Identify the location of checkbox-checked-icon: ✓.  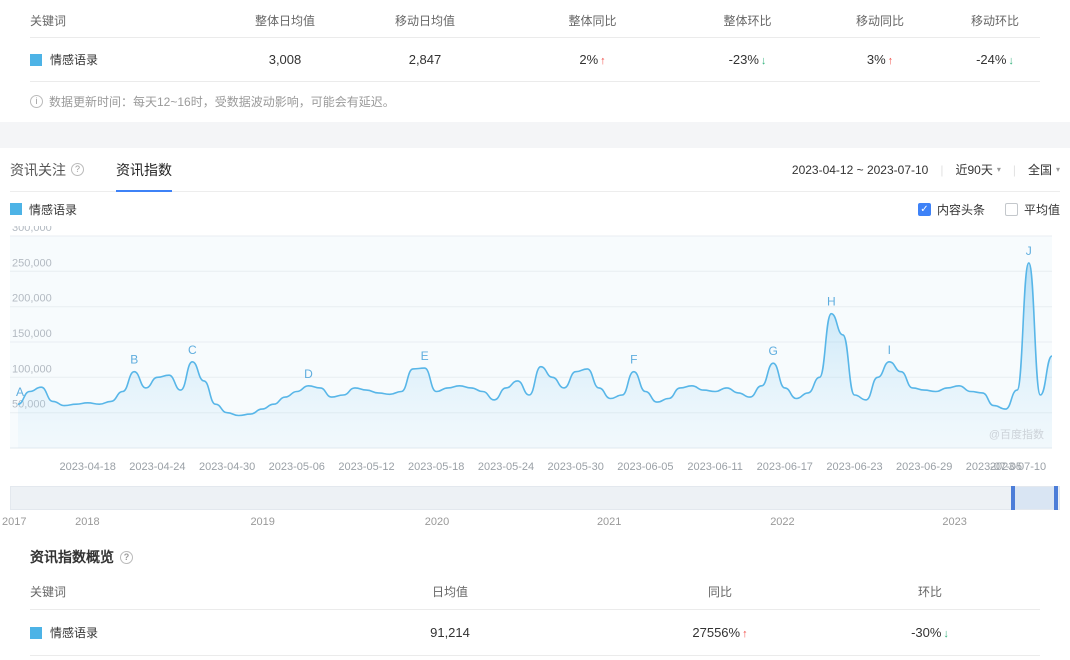
(924, 209).